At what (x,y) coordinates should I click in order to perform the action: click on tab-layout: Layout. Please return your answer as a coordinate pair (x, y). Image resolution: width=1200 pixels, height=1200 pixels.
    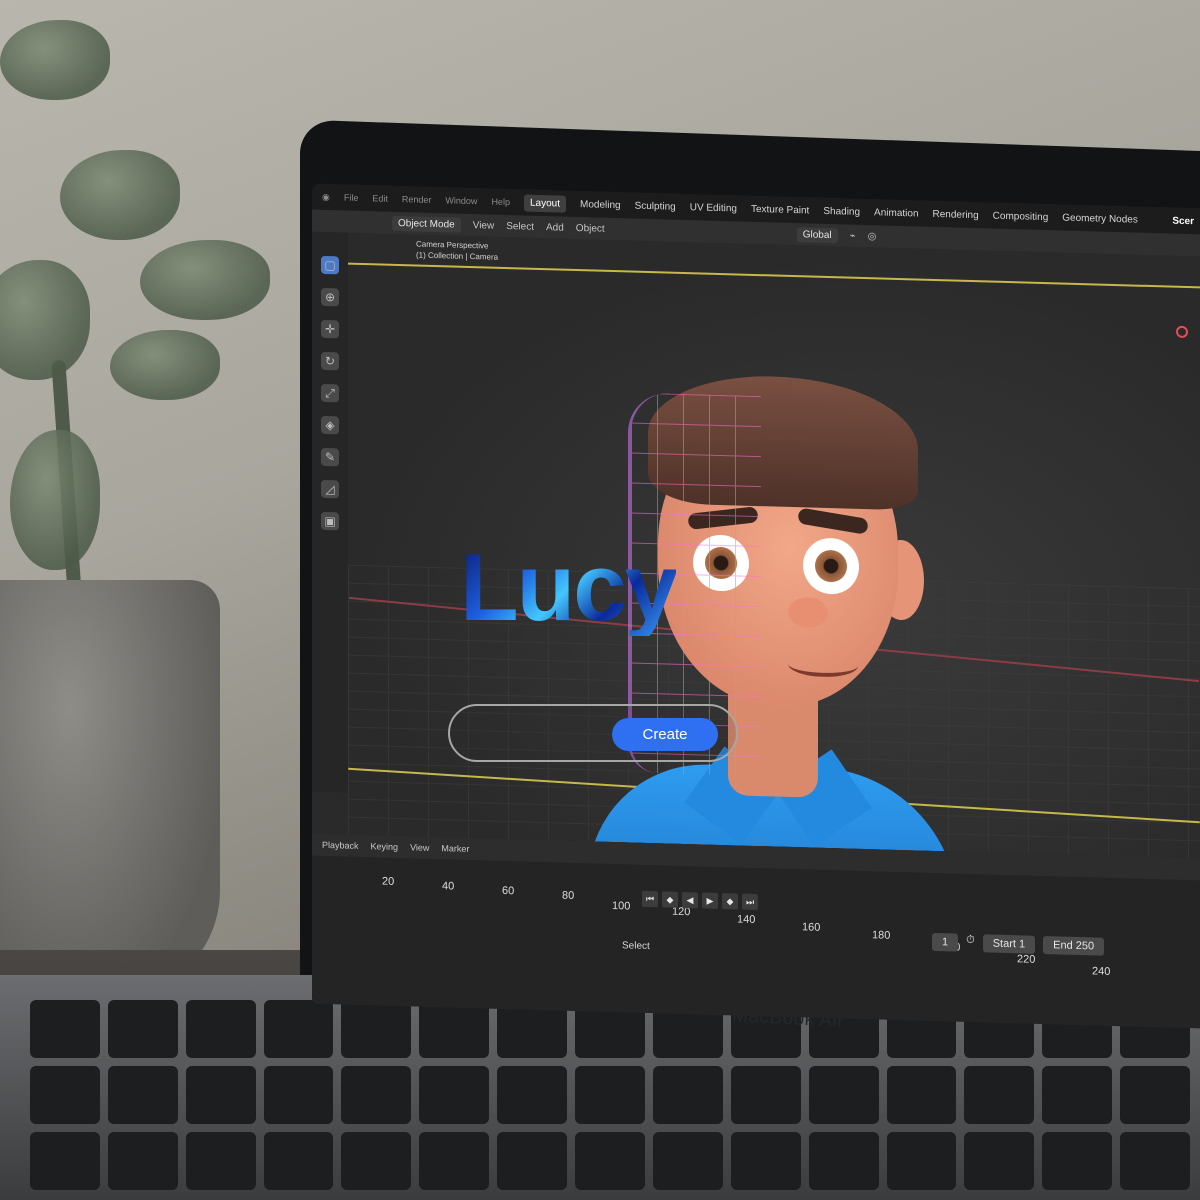
    Looking at the image, I should click on (544, 203).